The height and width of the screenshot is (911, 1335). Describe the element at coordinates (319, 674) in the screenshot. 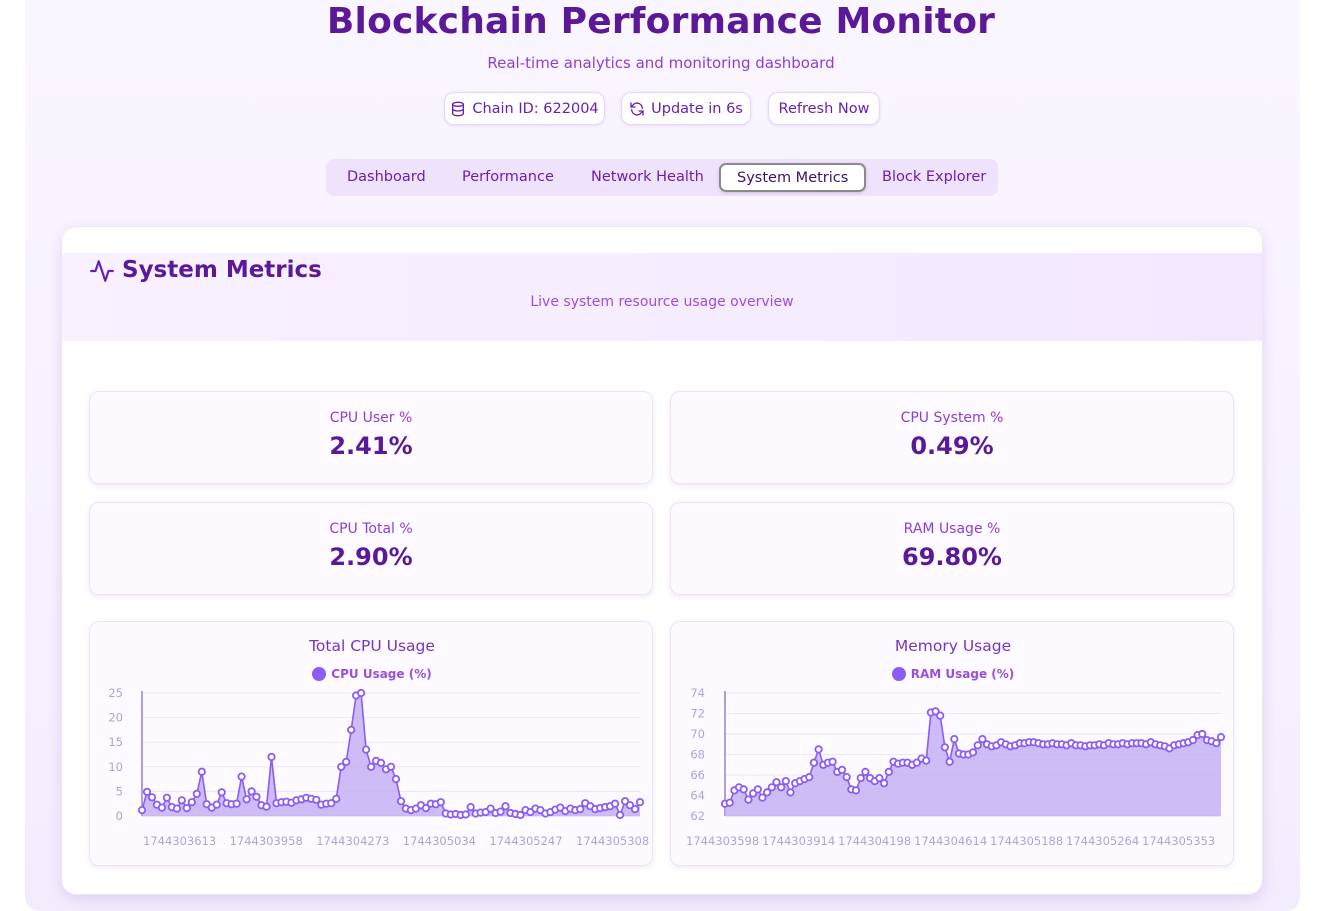

I see `legend-swatch` at that location.